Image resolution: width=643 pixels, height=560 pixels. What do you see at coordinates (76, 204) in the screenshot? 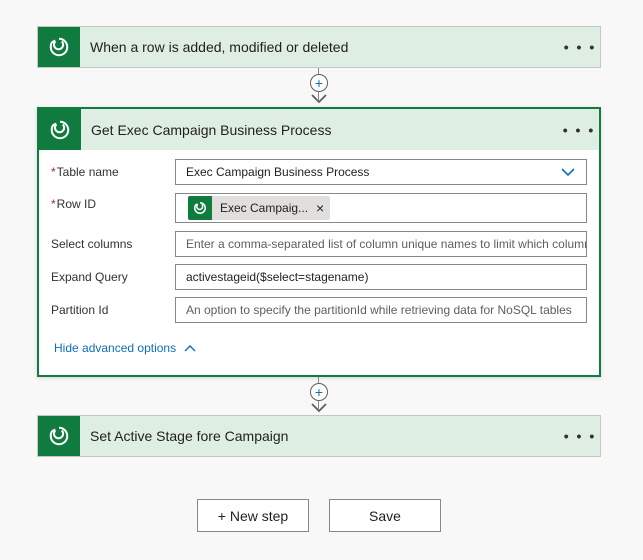
I see `row-id-label-text: Row ID` at bounding box center [76, 204].